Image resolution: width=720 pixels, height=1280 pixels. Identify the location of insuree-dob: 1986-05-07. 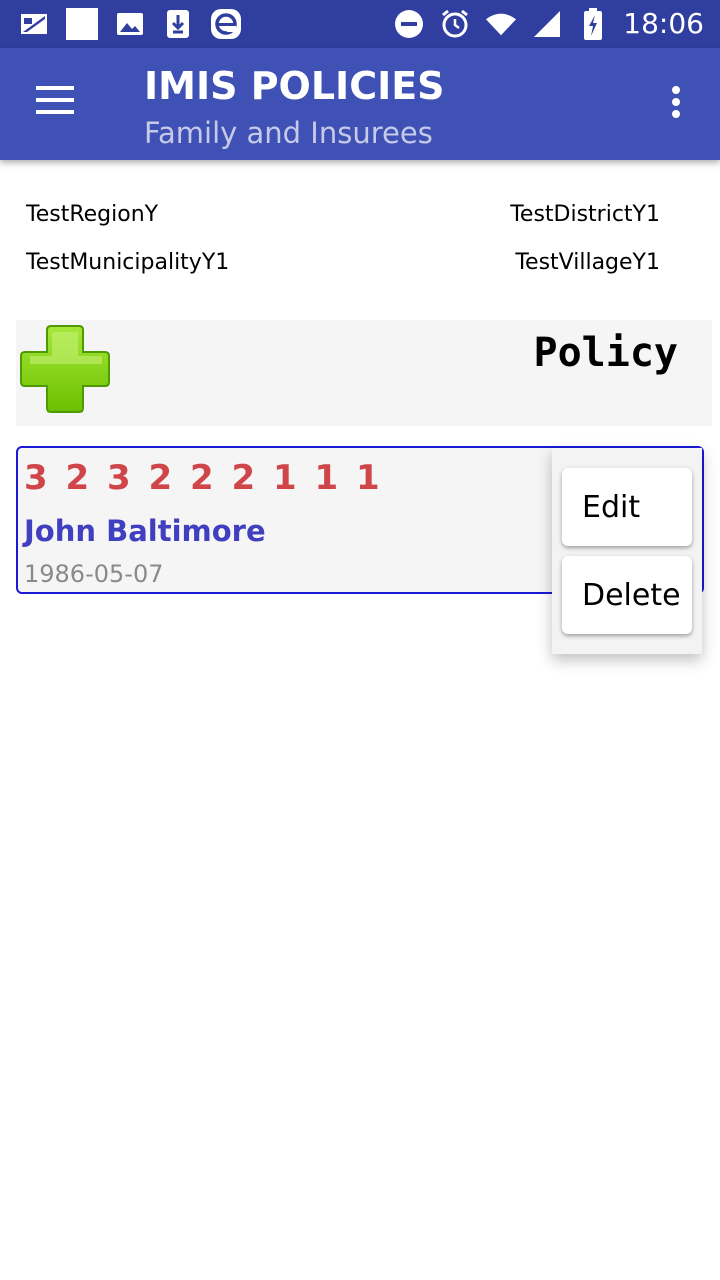
(94, 574).